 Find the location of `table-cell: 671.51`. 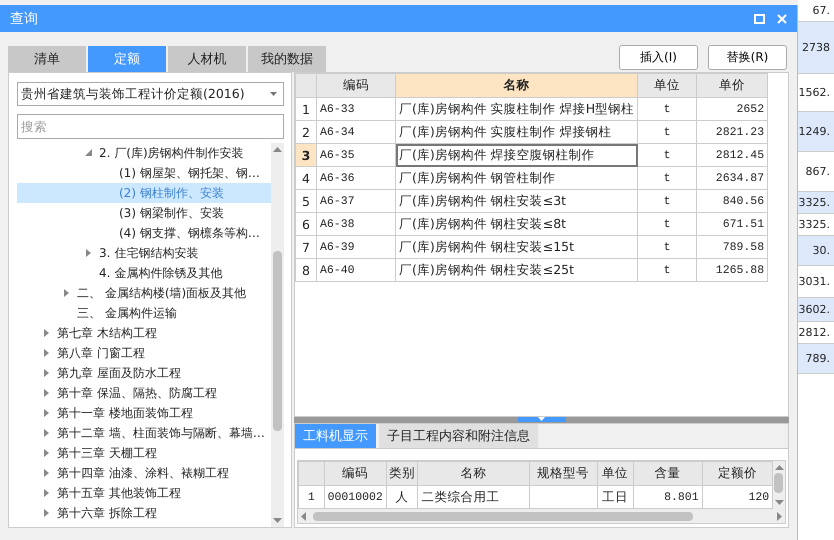

table-cell: 671.51 is located at coordinates (732, 224).